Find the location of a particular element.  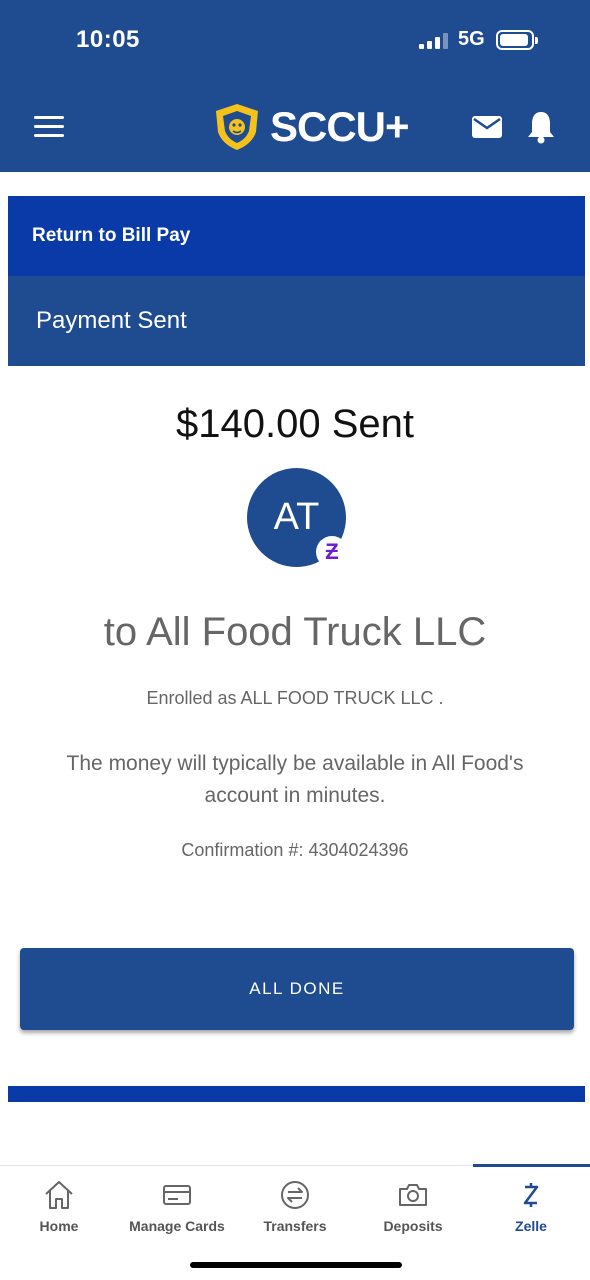

tab-zelle: Zelle is located at coordinates (531, 1206).